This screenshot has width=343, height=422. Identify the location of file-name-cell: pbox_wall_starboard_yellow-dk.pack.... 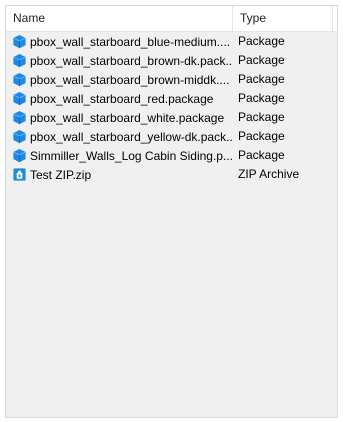
(122, 136).